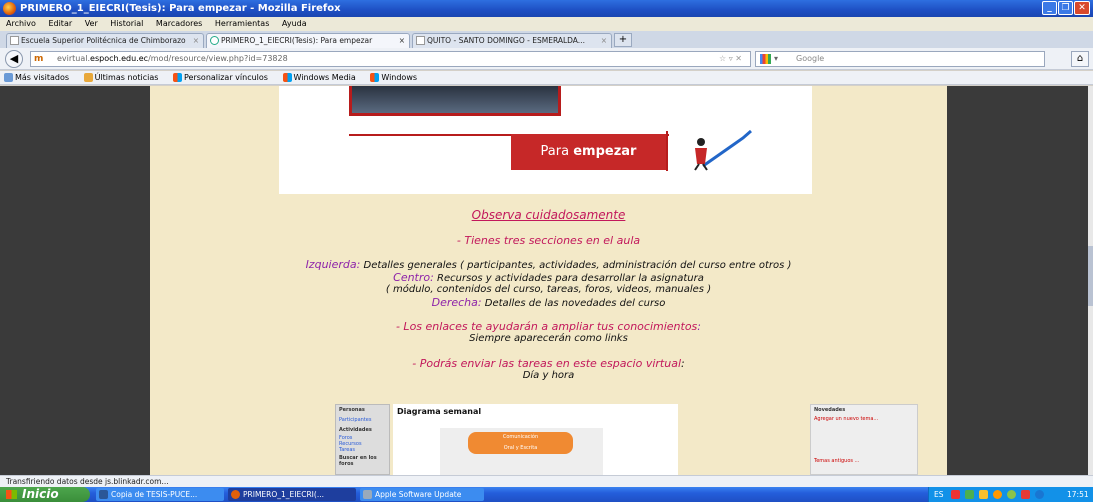  Describe the element at coordinates (413, 277) in the screenshot. I see `center-section-label: Centro:` at that location.